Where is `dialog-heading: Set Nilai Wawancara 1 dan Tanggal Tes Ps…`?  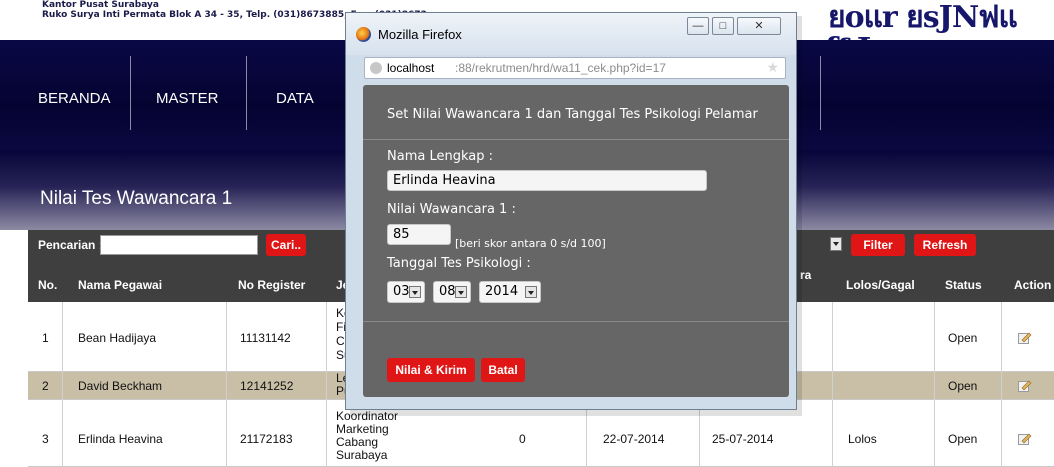
dialog-heading: Set Nilai Wawancara 1 dan Tanggal Tes Ps… is located at coordinates (572, 114).